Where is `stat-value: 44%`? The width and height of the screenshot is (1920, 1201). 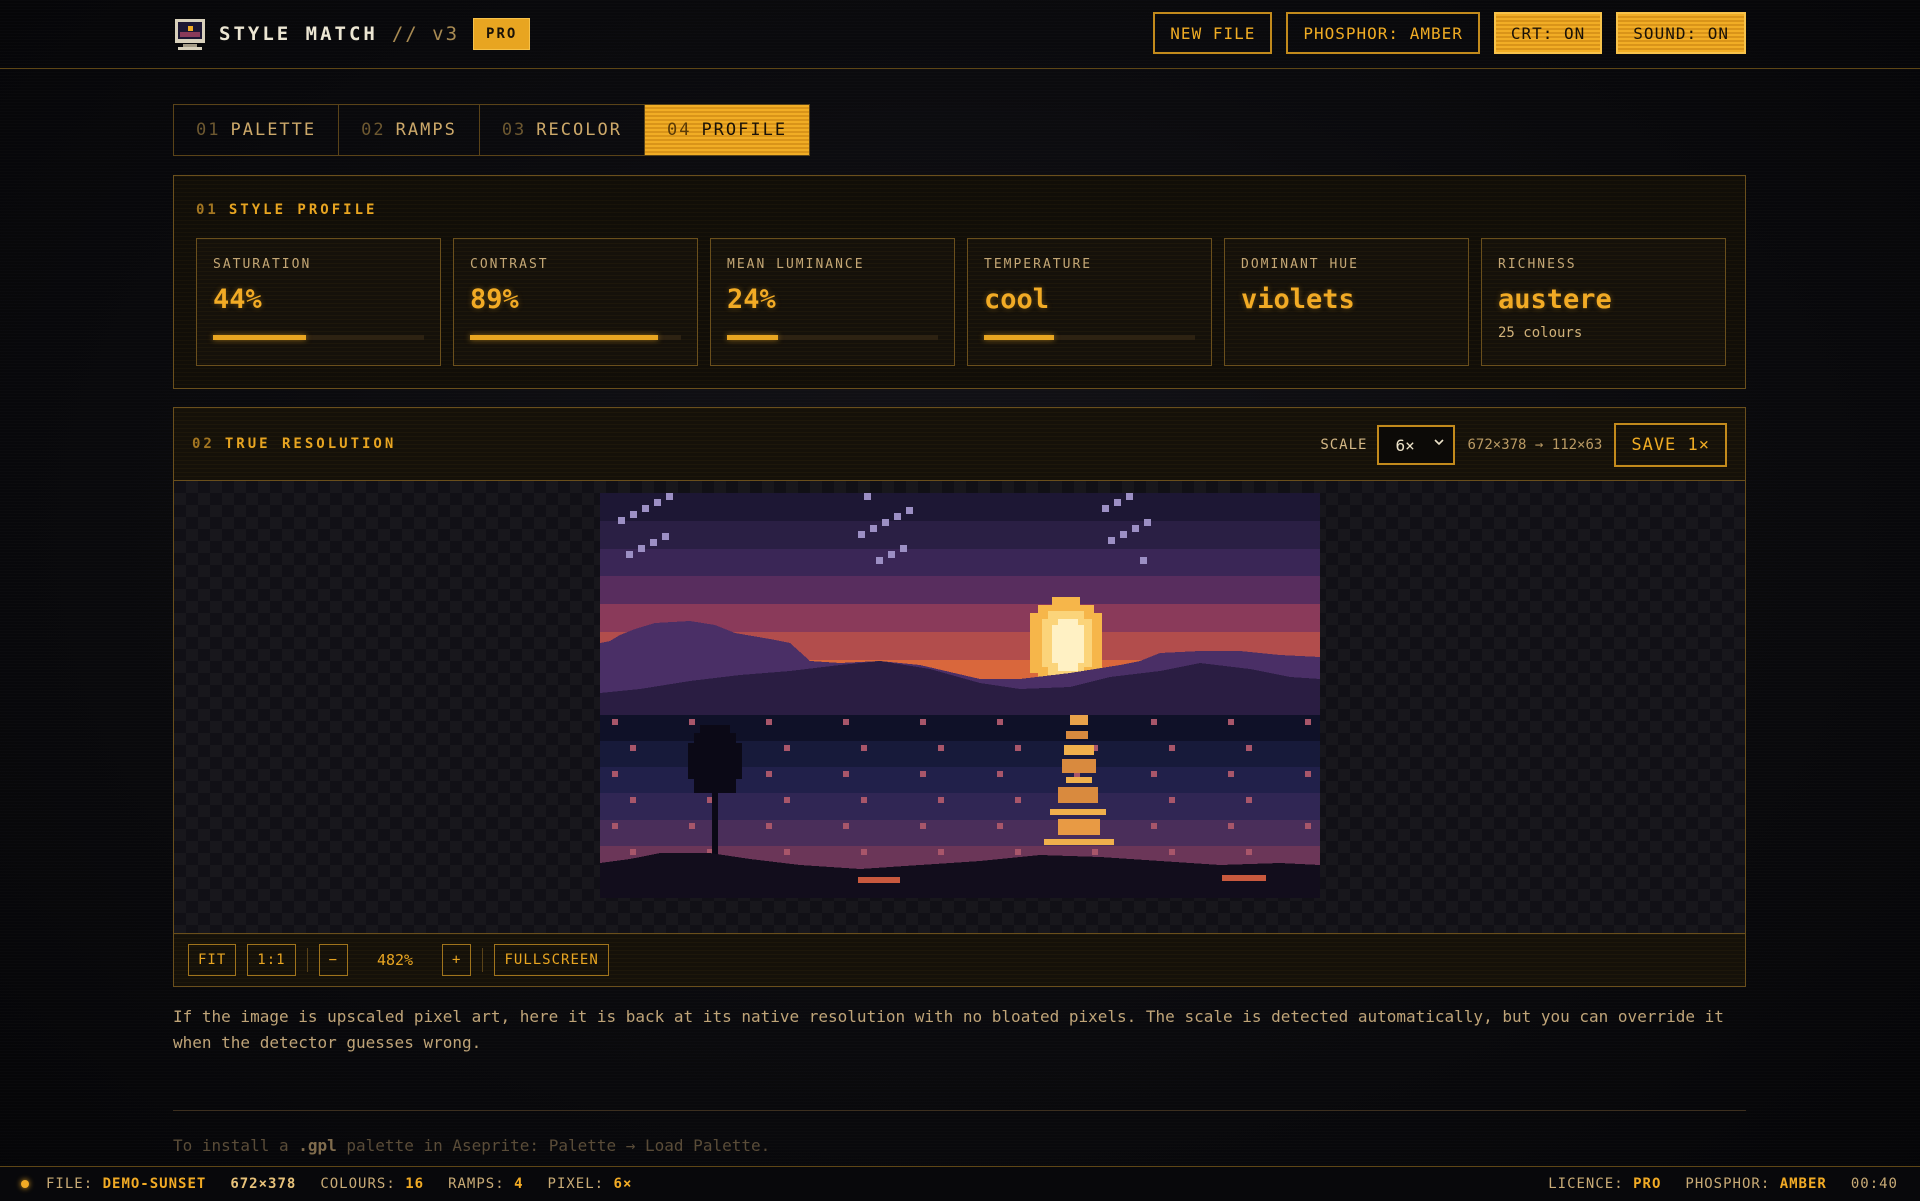
stat-value: 44% is located at coordinates (237, 299).